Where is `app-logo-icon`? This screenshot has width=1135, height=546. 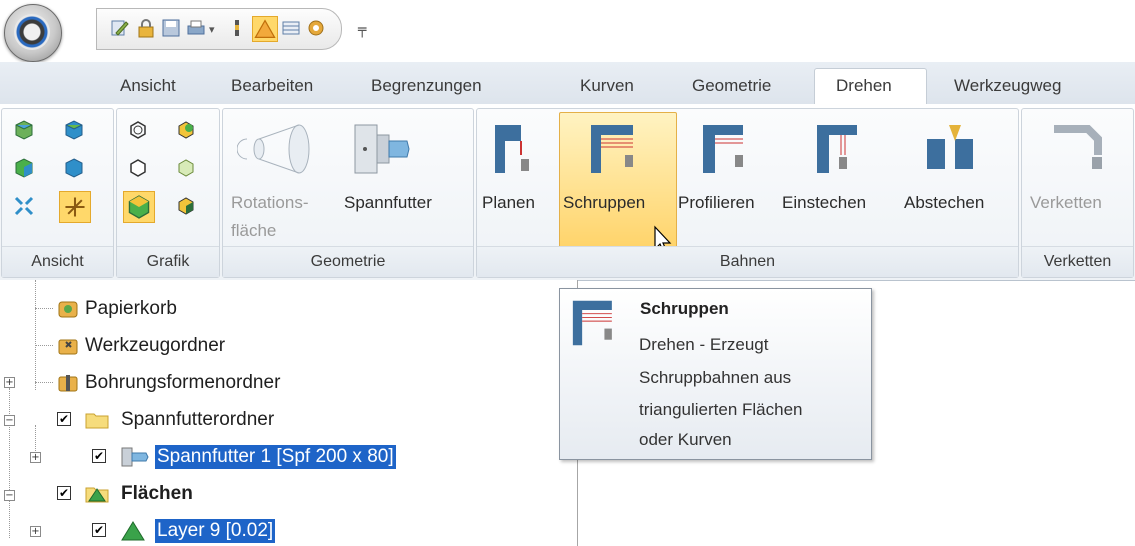
app-logo-icon is located at coordinates (32, 32).